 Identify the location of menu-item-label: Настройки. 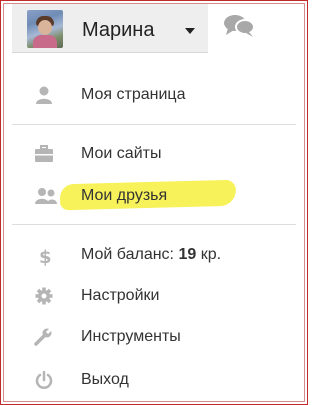
(120, 295).